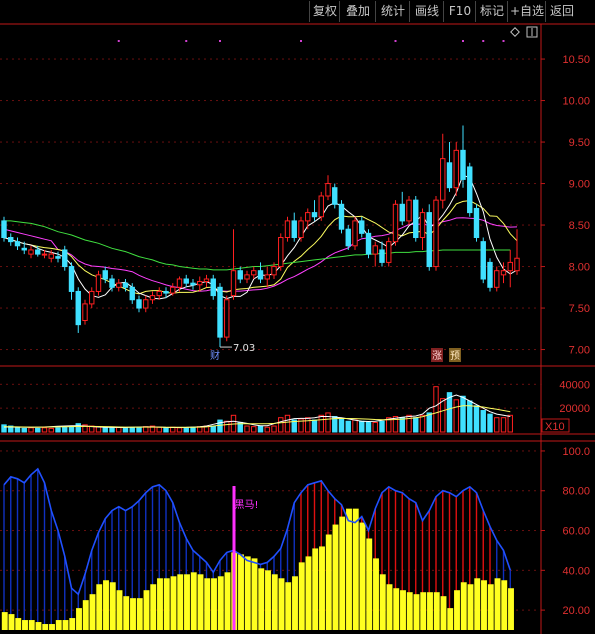 This screenshot has height=634, width=595. What do you see at coordinates (515, 32) in the screenshot?
I see `diamond-icon` at bounding box center [515, 32].